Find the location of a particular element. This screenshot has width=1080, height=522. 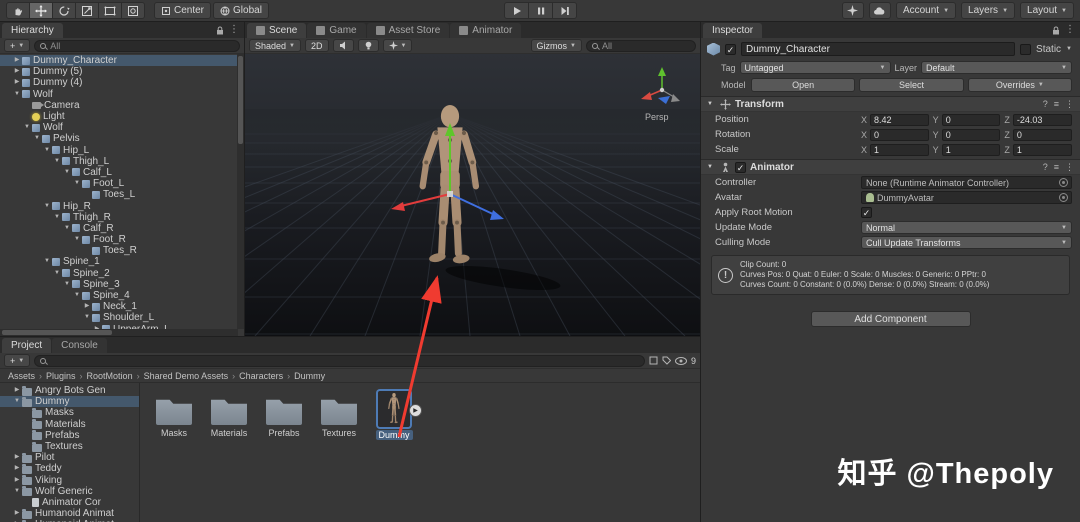

play-button is located at coordinates (516, 10).